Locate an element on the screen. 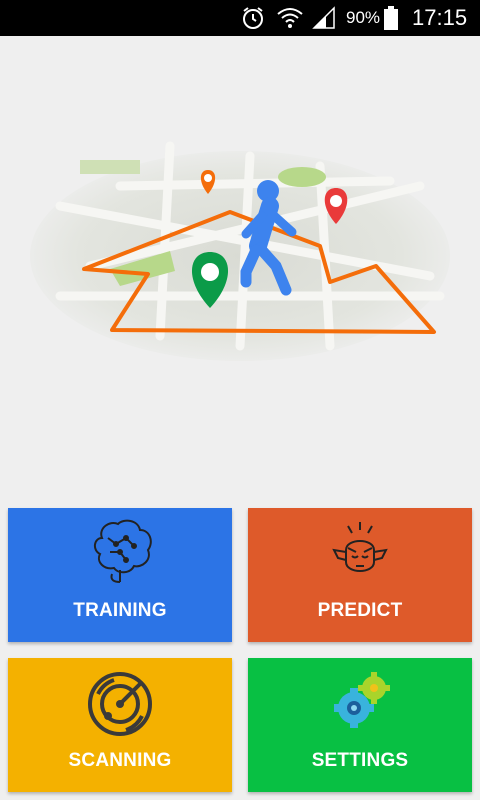 The image size is (480, 800). predict-button: PREDICT is located at coordinates (360, 575).